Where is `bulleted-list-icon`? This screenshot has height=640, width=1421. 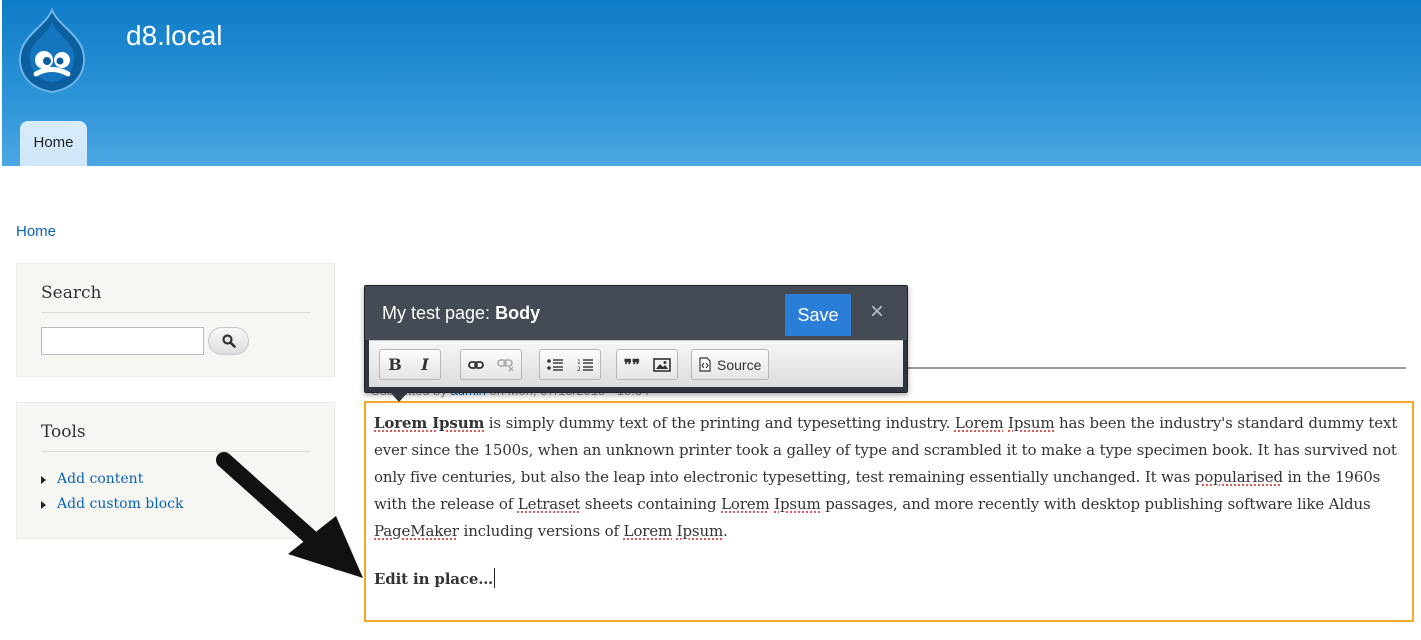
bulleted-list-icon is located at coordinates (555, 364).